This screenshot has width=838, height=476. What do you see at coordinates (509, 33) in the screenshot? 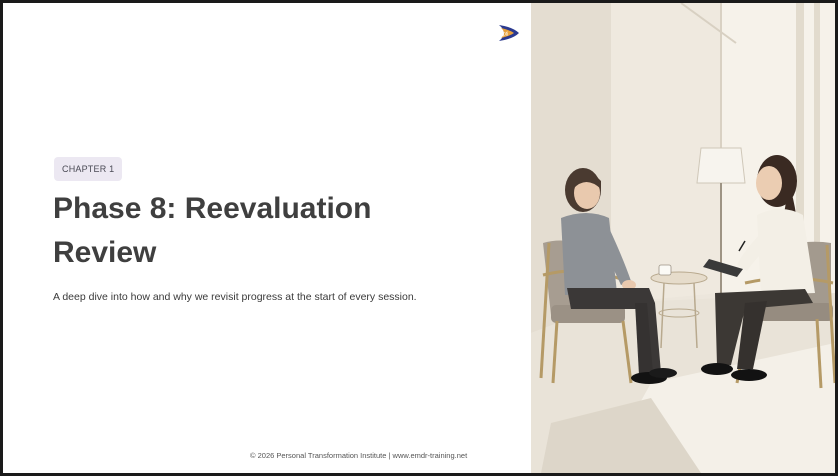
I see `pti-logo-icon: pti` at bounding box center [509, 33].